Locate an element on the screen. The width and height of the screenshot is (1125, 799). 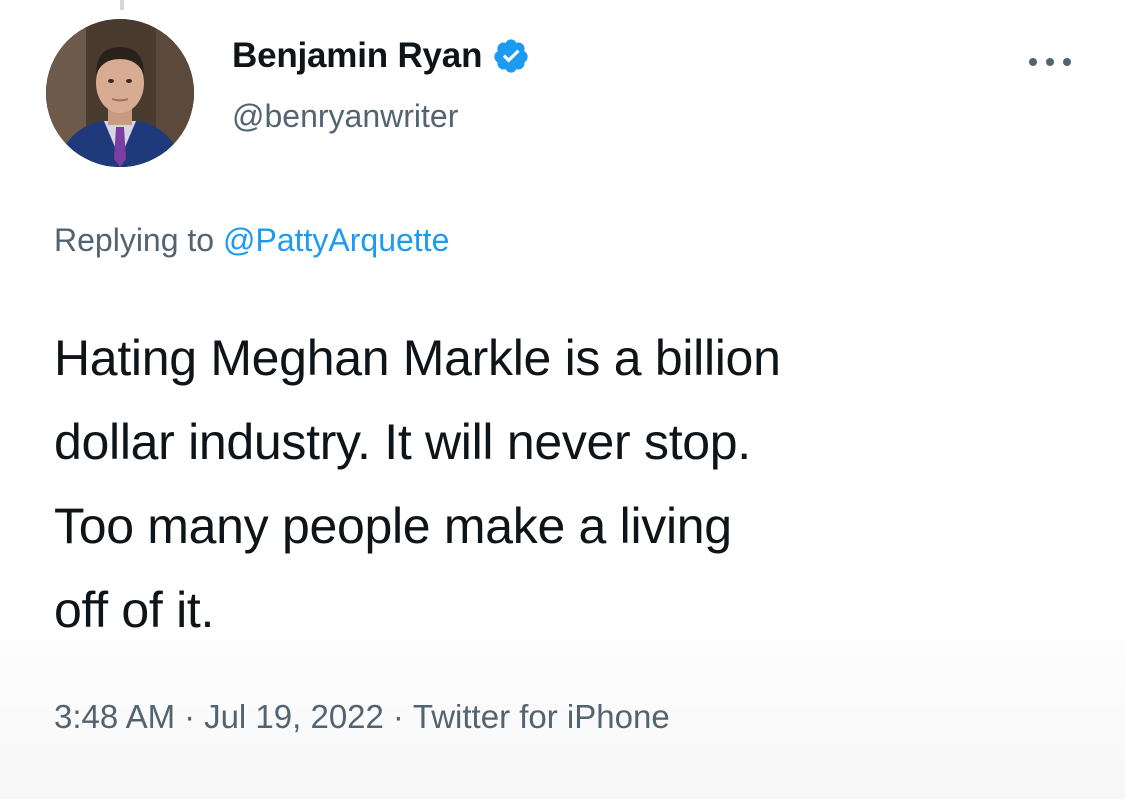
verified-badge-icon is located at coordinates (511, 56).